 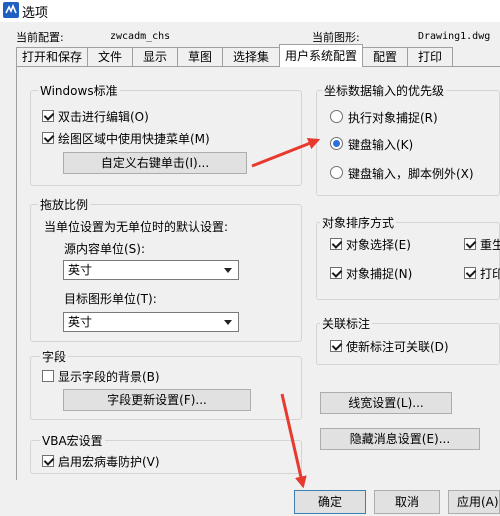 I want to click on ok-button: 确定, so click(x=330, y=502).